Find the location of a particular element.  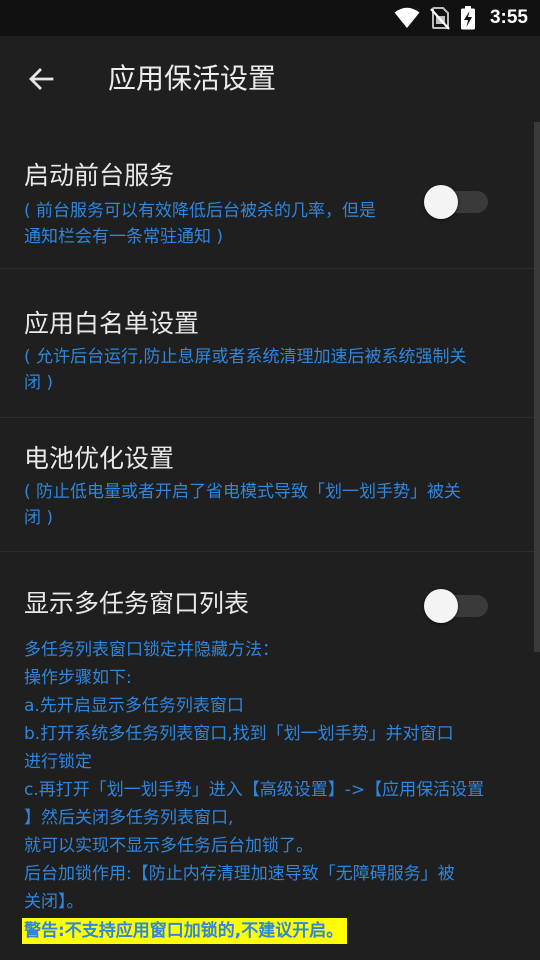

multitask-list-toggle is located at coordinates (456, 606).